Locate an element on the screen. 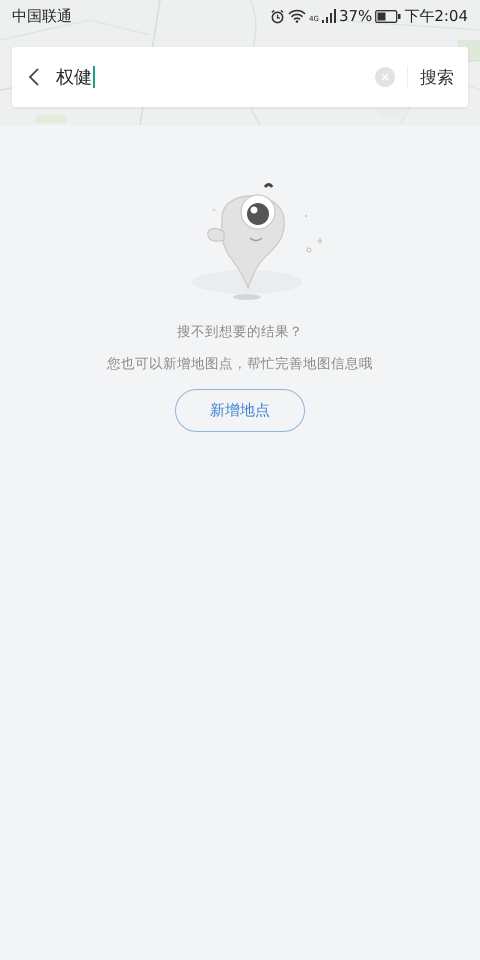 The image size is (480, 960). signal-icon is located at coordinates (329, 16).